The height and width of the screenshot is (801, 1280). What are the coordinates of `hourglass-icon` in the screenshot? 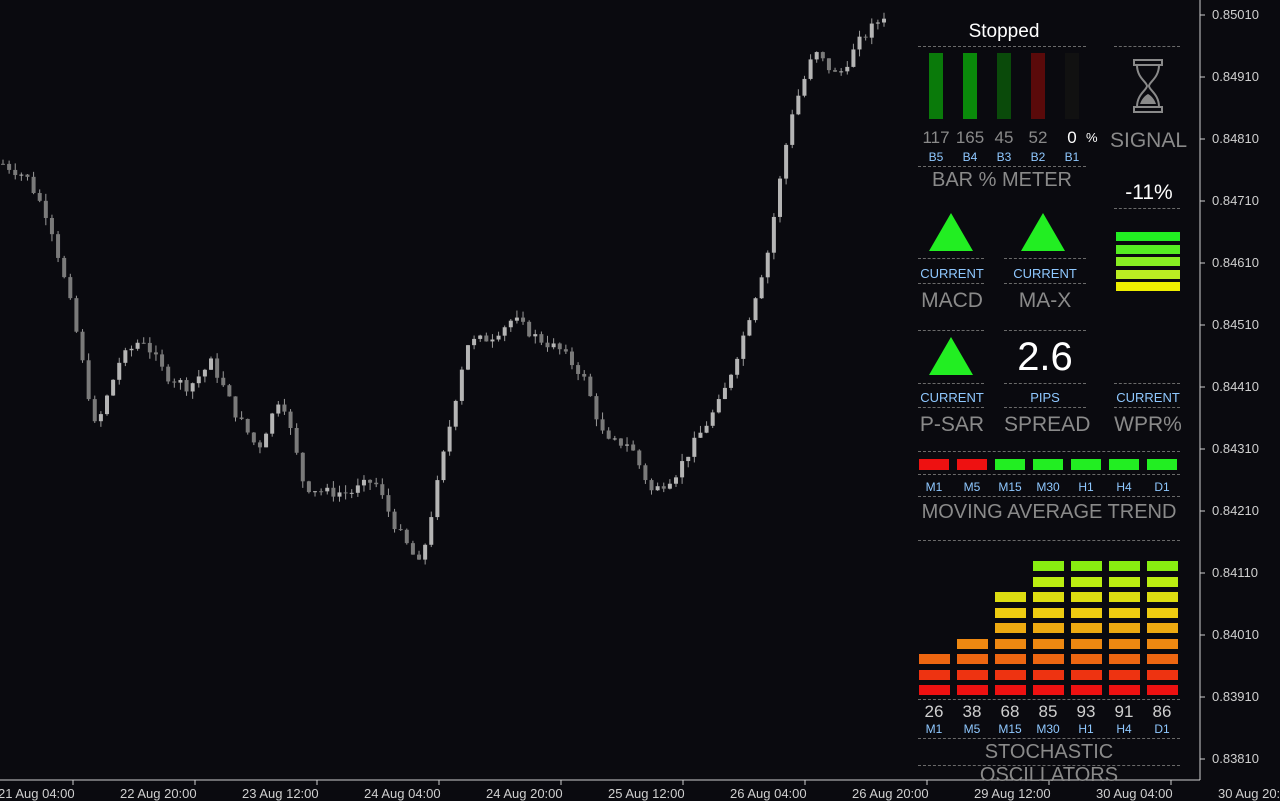 It's located at (1148, 86).